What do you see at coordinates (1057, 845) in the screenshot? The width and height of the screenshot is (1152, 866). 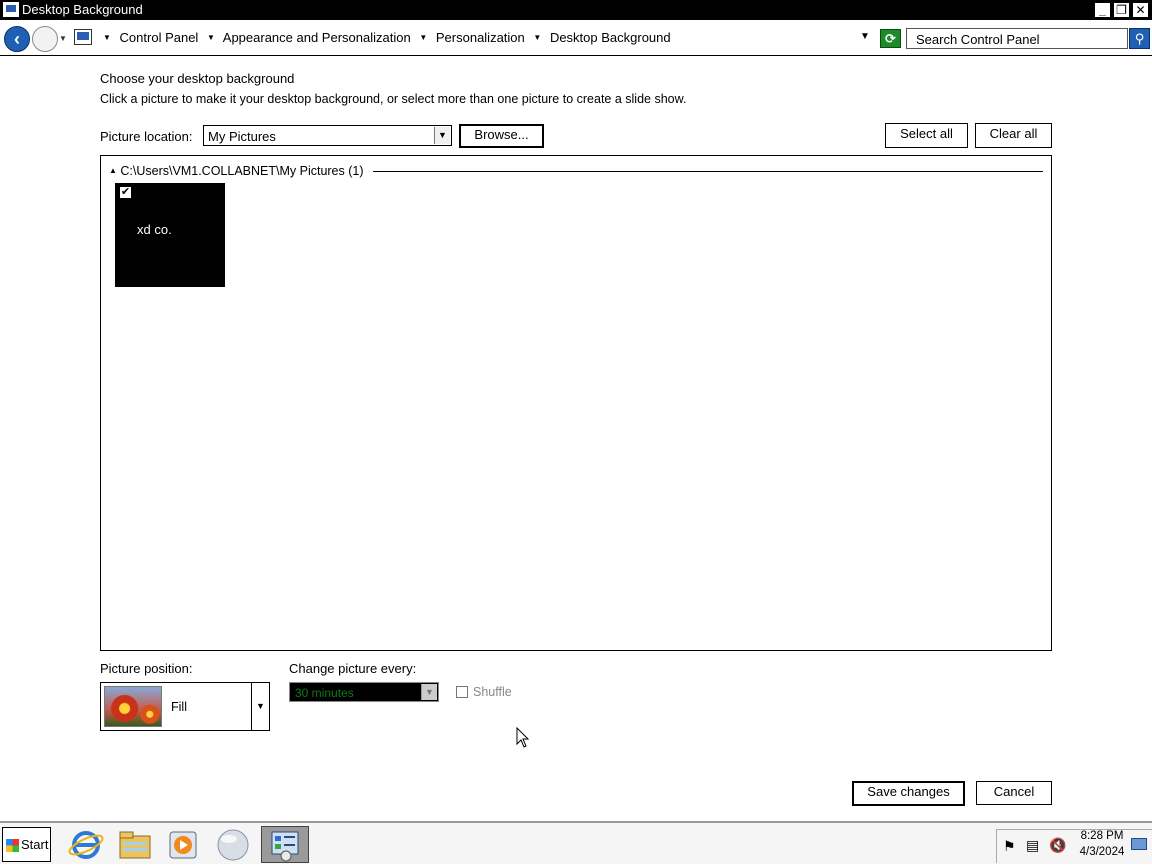 I see `volume-muted-icon: 🔇` at bounding box center [1057, 845].